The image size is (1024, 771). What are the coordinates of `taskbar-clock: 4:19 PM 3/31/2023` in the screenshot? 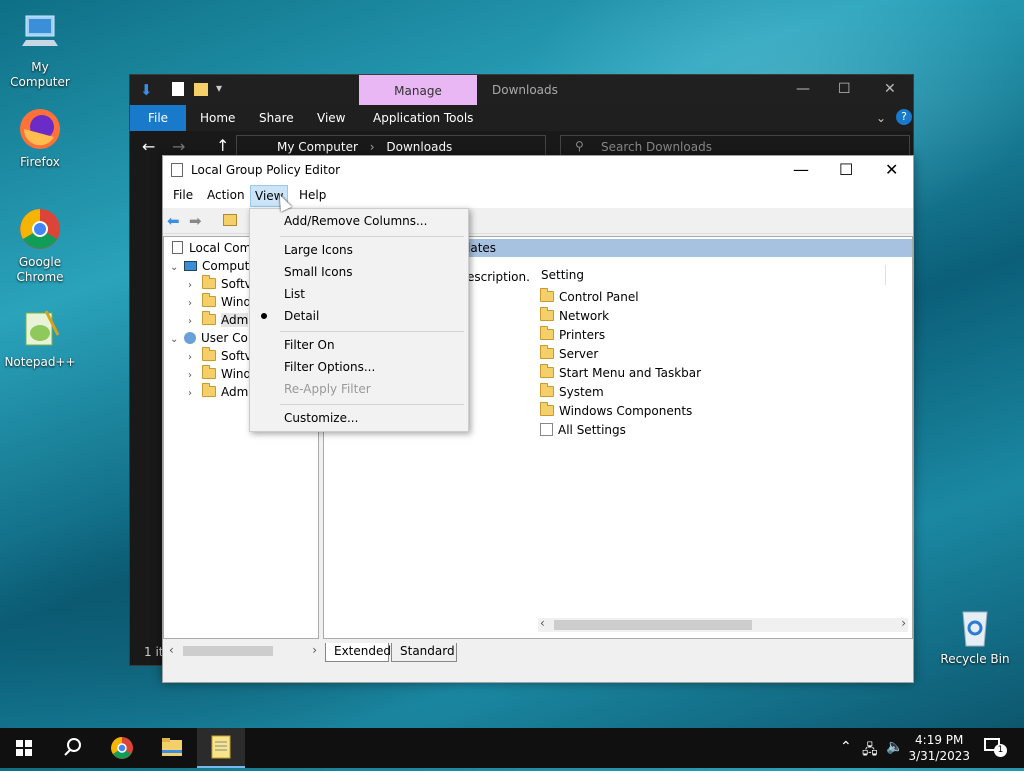 It's located at (939, 748).